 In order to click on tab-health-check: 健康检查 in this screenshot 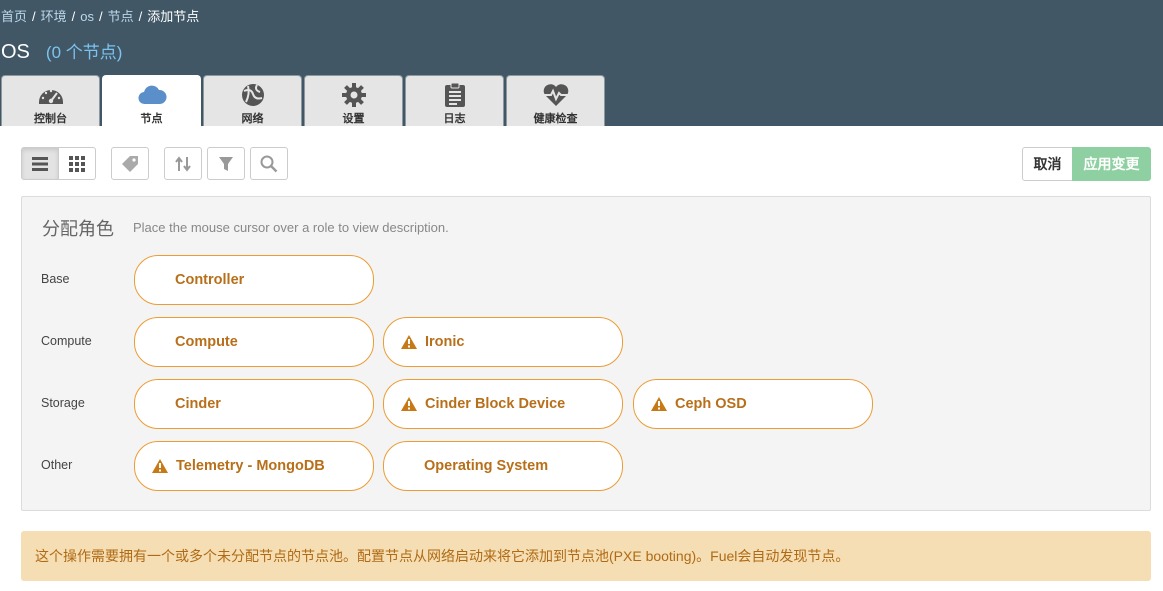, I will do `click(555, 100)`.